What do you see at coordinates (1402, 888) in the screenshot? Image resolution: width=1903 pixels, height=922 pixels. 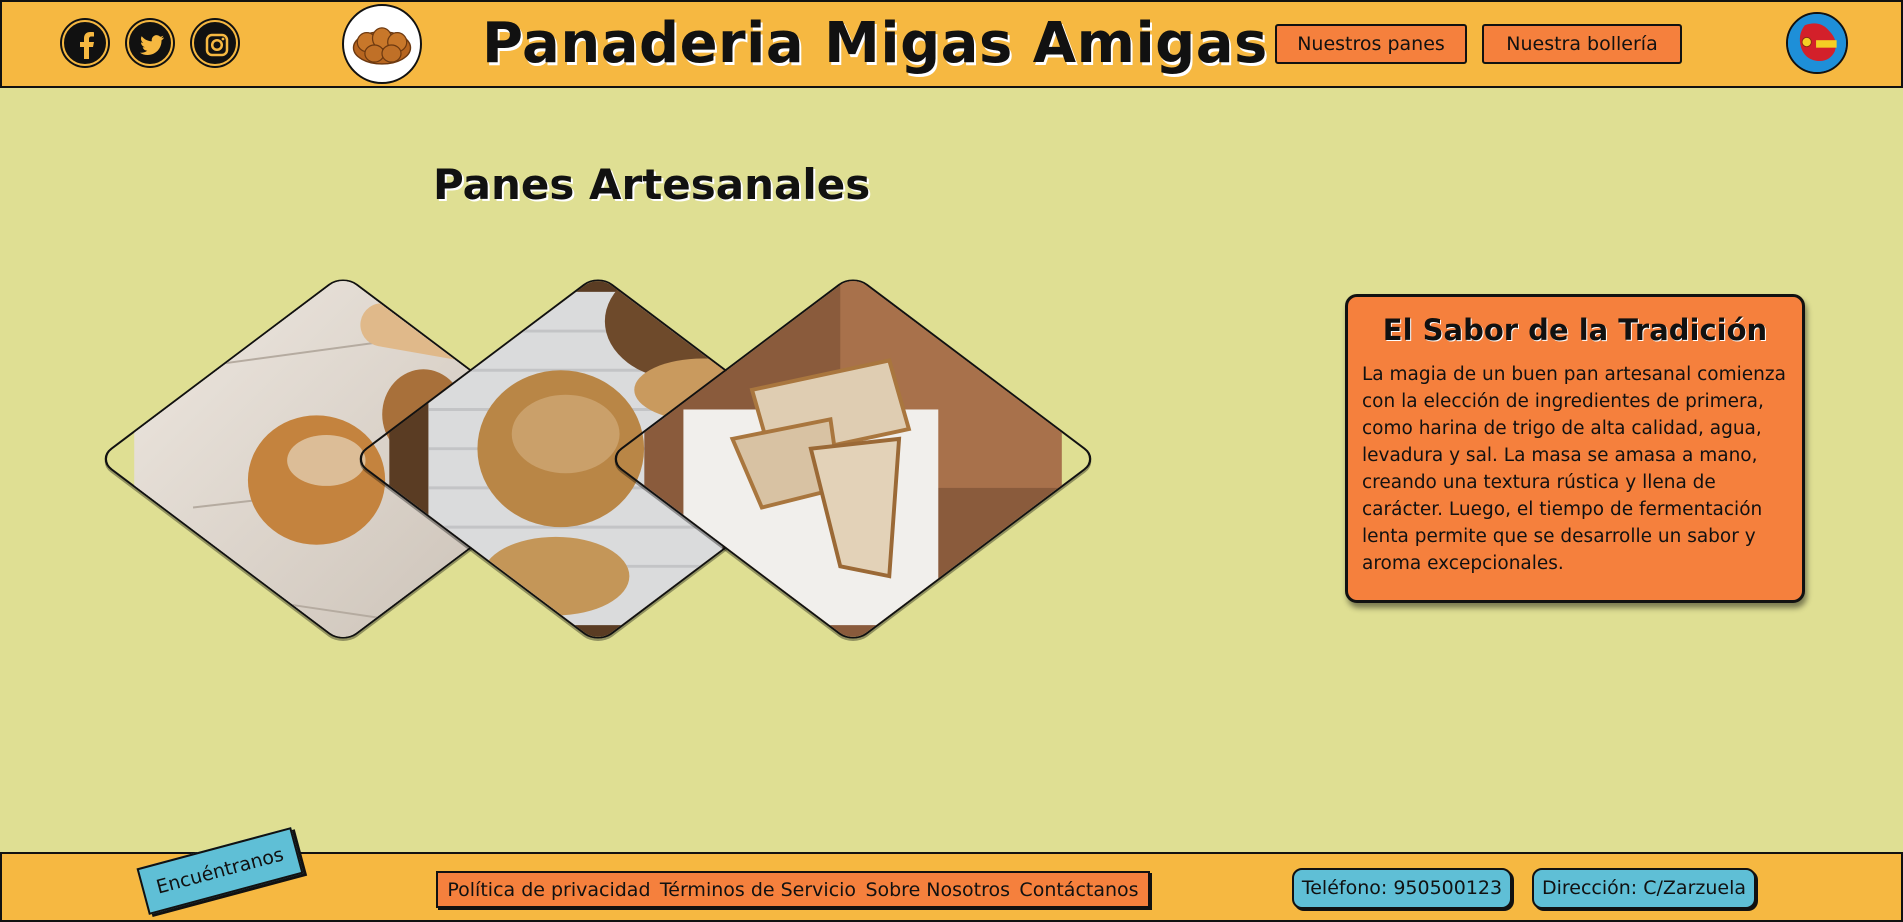 I see `phone-badge: Teléfono: 950500123` at bounding box center [1402, 888].